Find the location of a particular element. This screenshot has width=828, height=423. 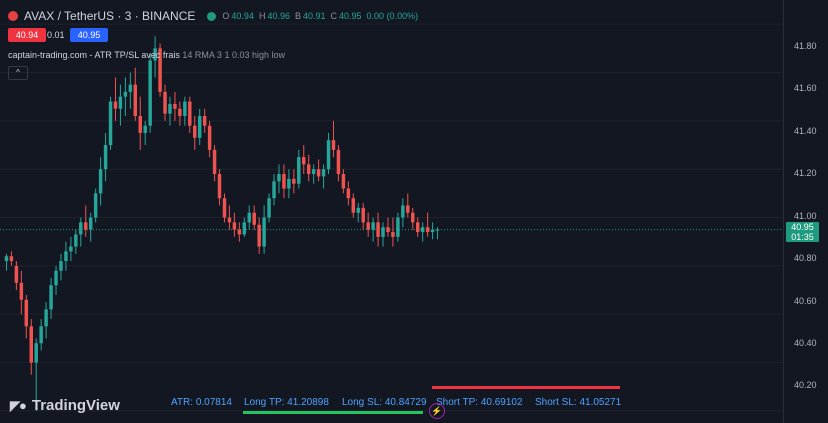

buy-button: 40.95 is located at coordinates (89, 35).